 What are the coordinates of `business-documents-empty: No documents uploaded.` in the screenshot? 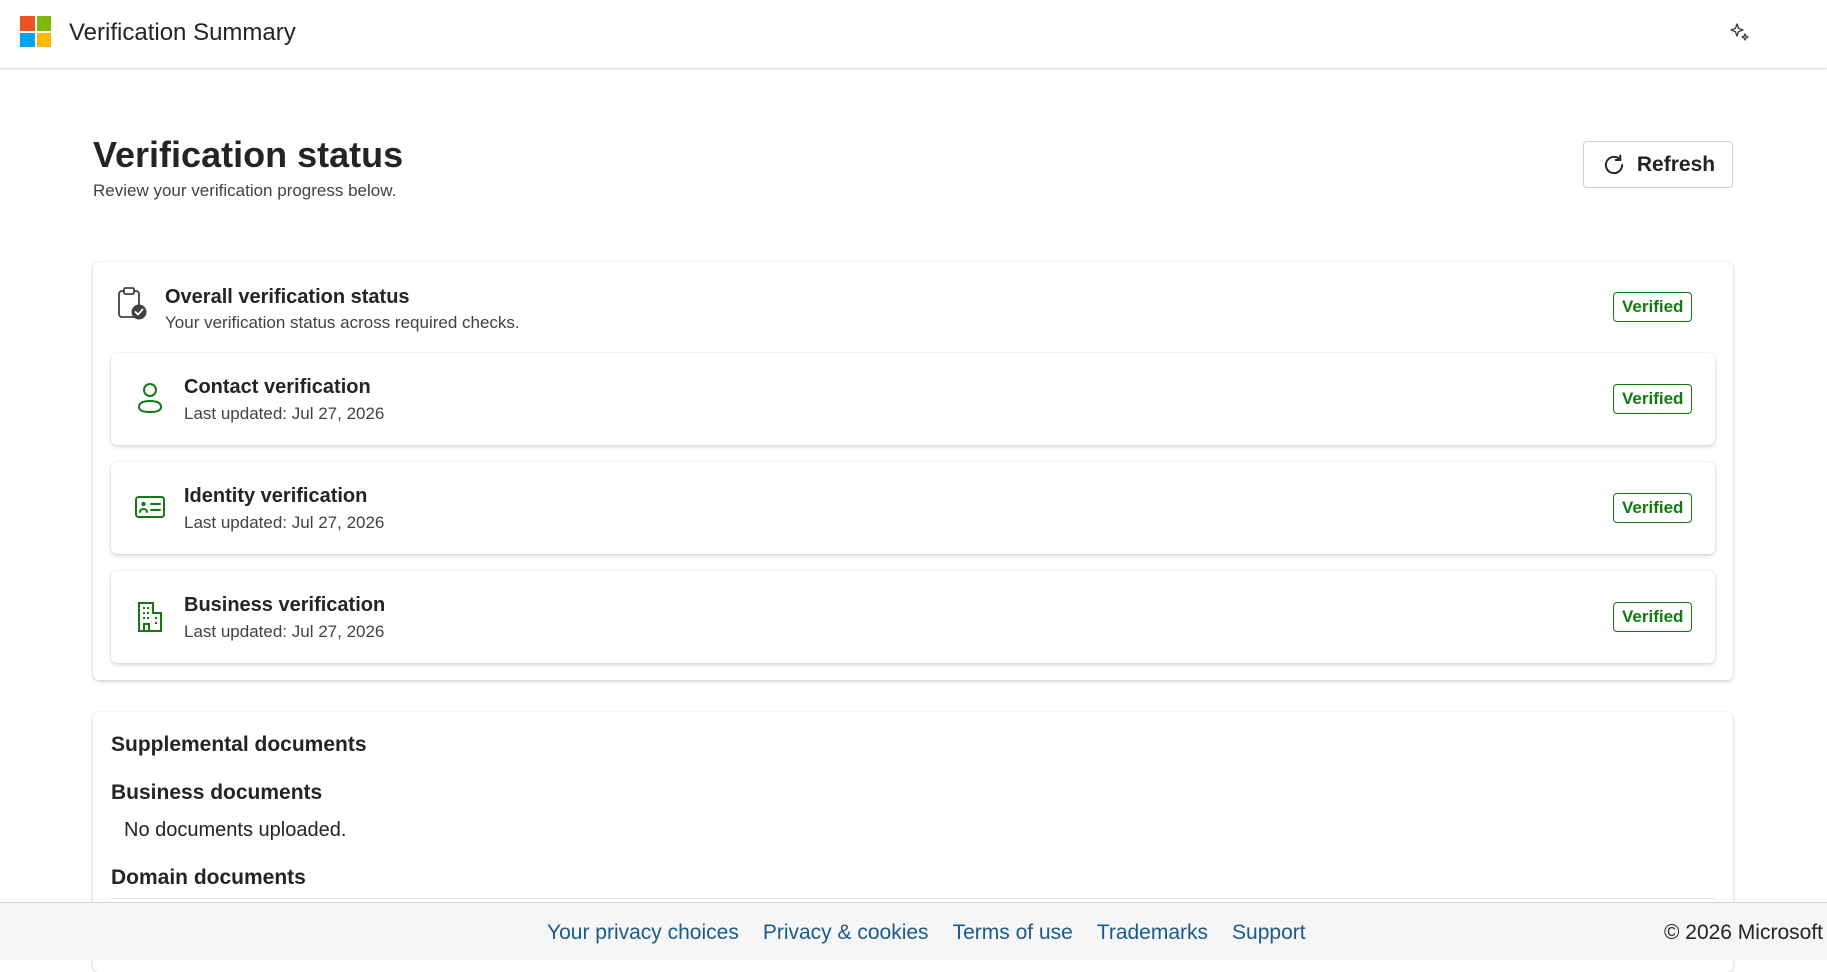 It's located at (235, 830).